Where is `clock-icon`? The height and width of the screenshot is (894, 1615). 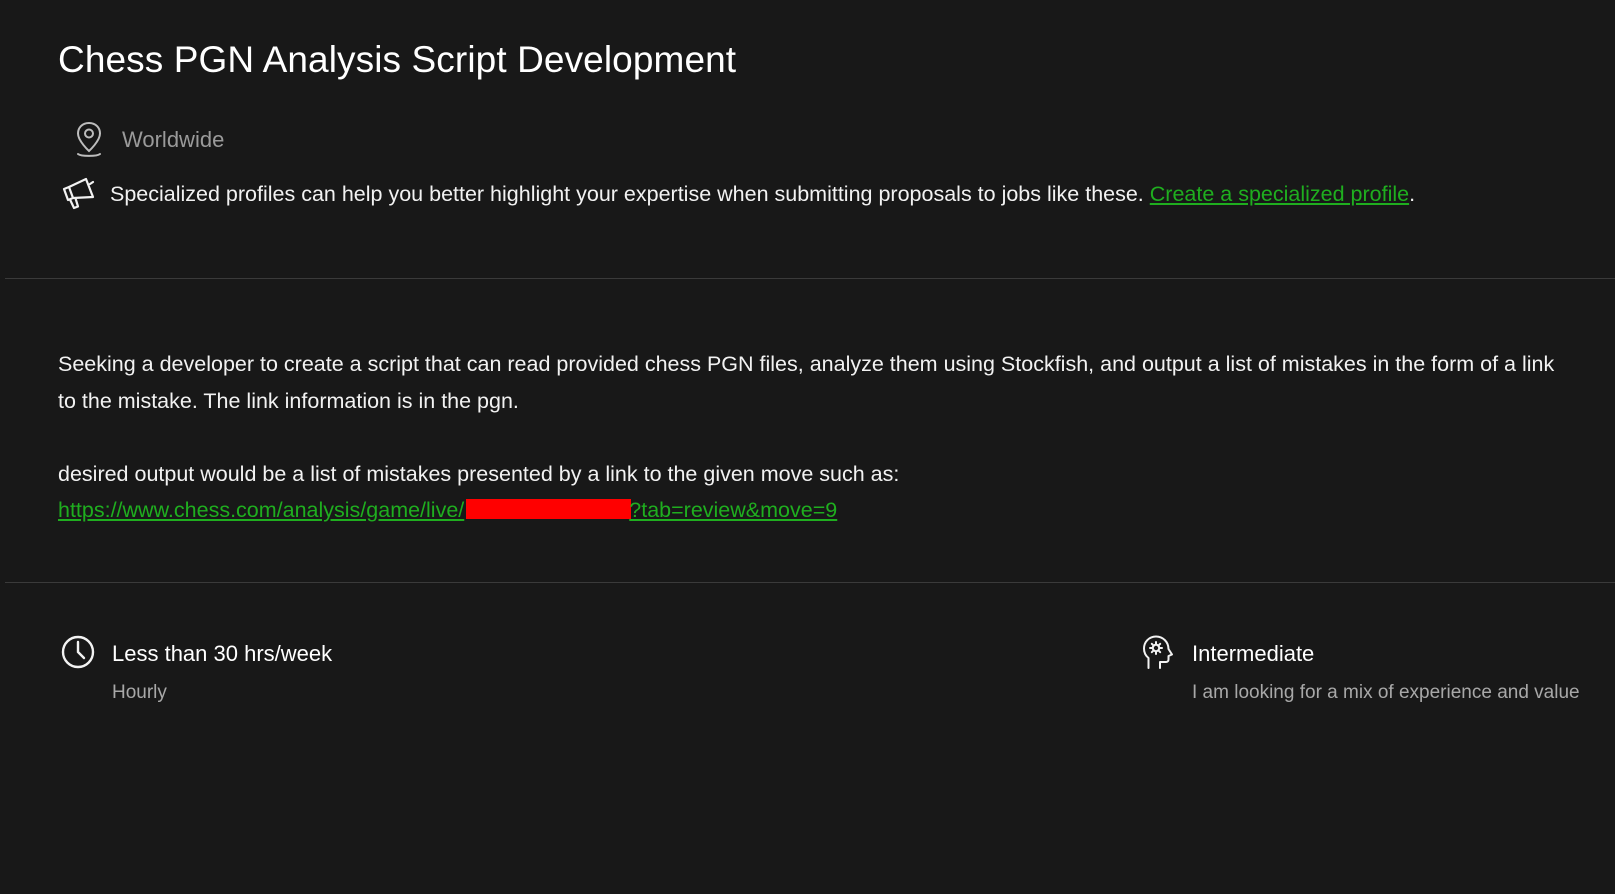
clock-icon is located at coordinates (78, 652).